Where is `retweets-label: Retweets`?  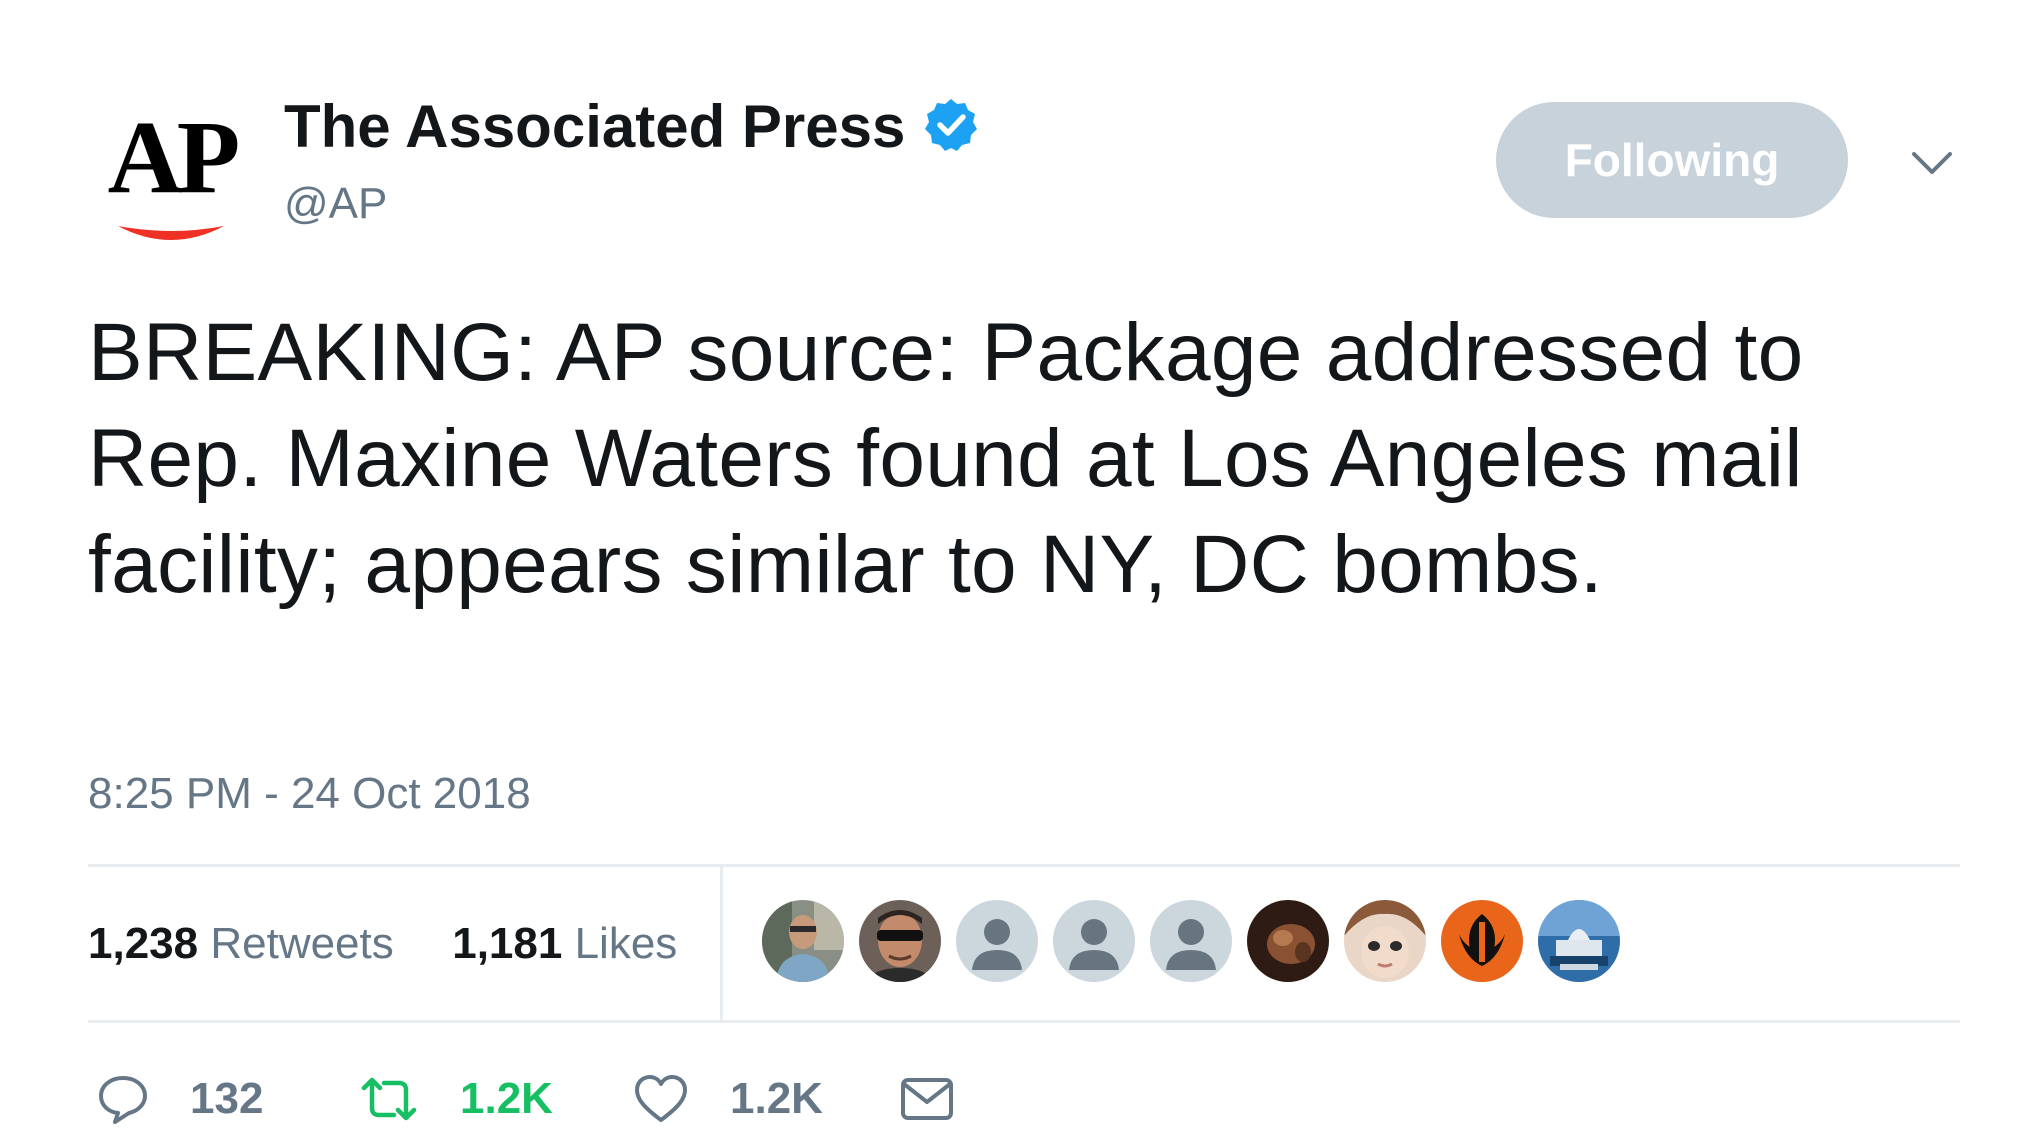 retweets-label: Retweets is located at coordinates (302, 943).